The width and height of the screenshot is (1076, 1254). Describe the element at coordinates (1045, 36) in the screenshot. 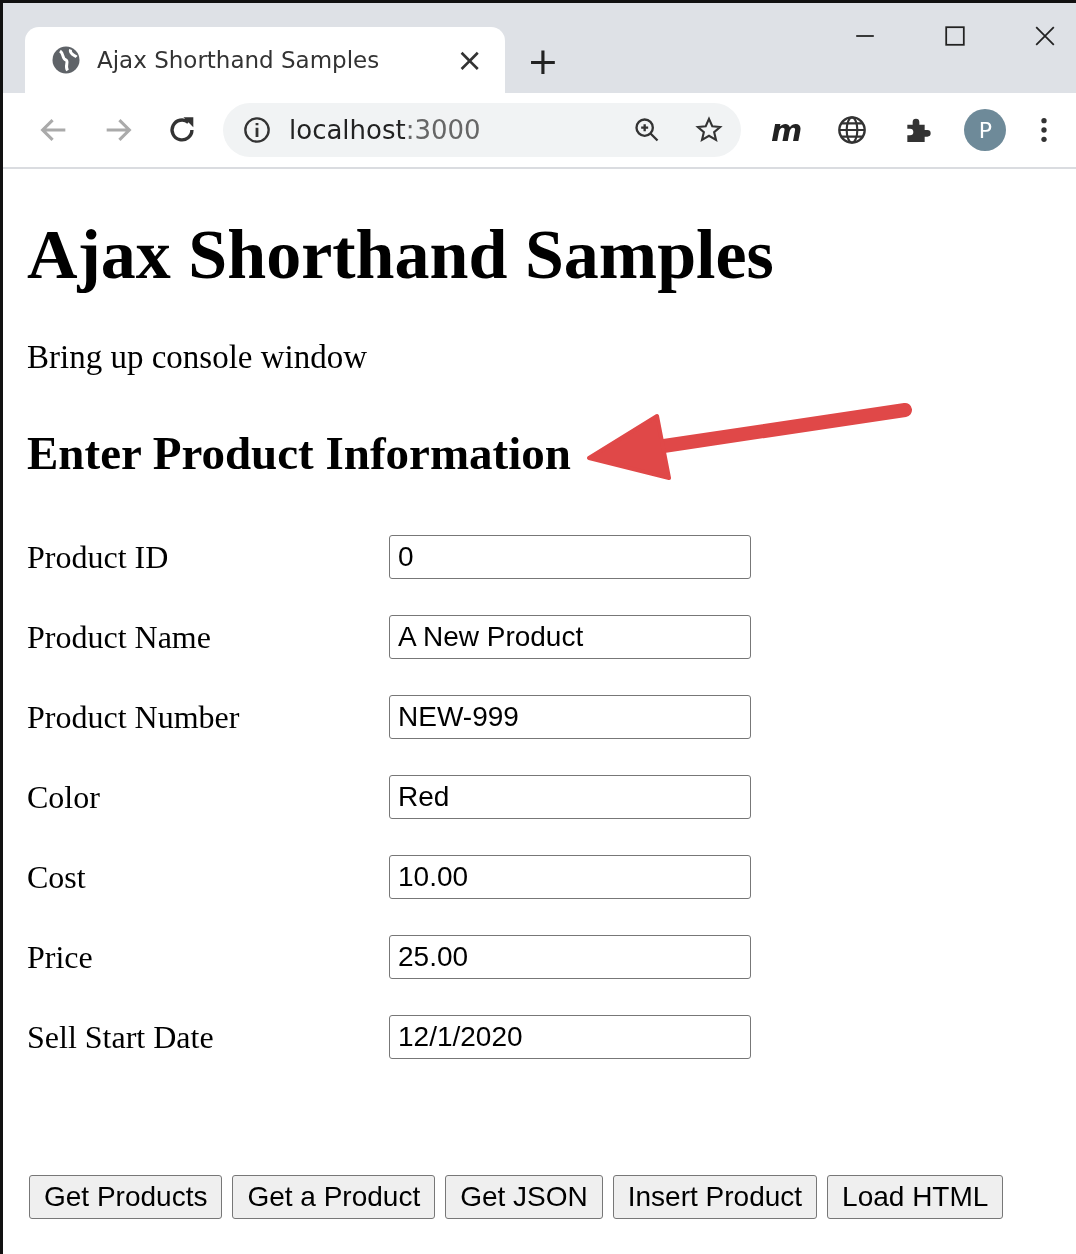

I see `close-icon` at that location.